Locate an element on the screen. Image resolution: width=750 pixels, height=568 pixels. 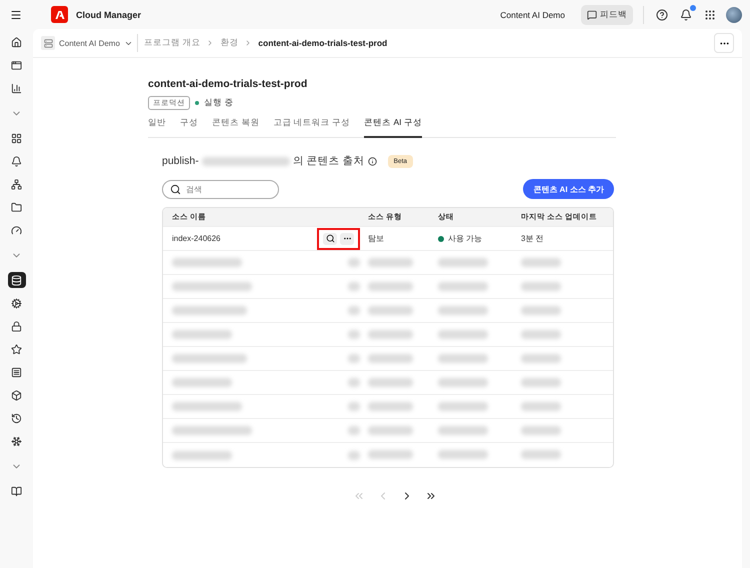
breadcrumb-link: content-ai-demo-trials-test-prod is located at coordinates (323, 43).